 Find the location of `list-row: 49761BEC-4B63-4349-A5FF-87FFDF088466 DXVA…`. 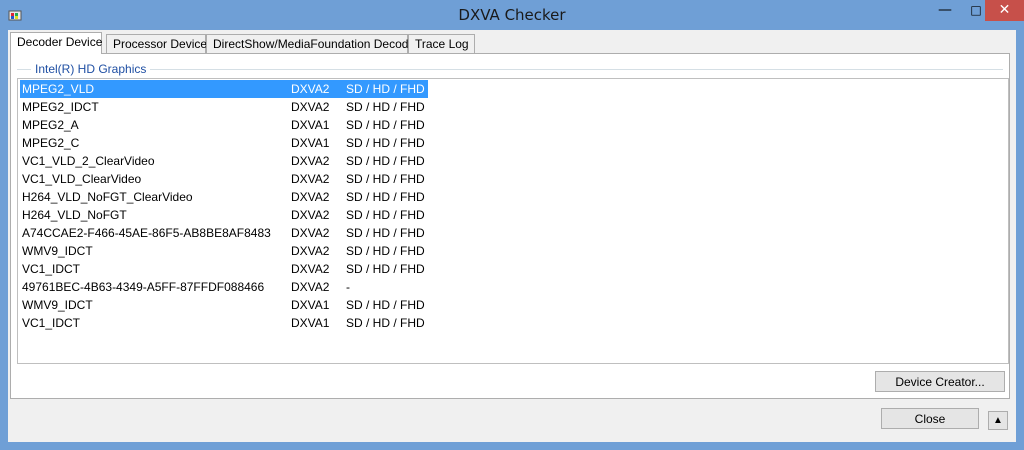

list-row: 49761BEC-4B63-4349-A5FF-87FFDF088466 DXVA… is located at coordinates (224, 287).